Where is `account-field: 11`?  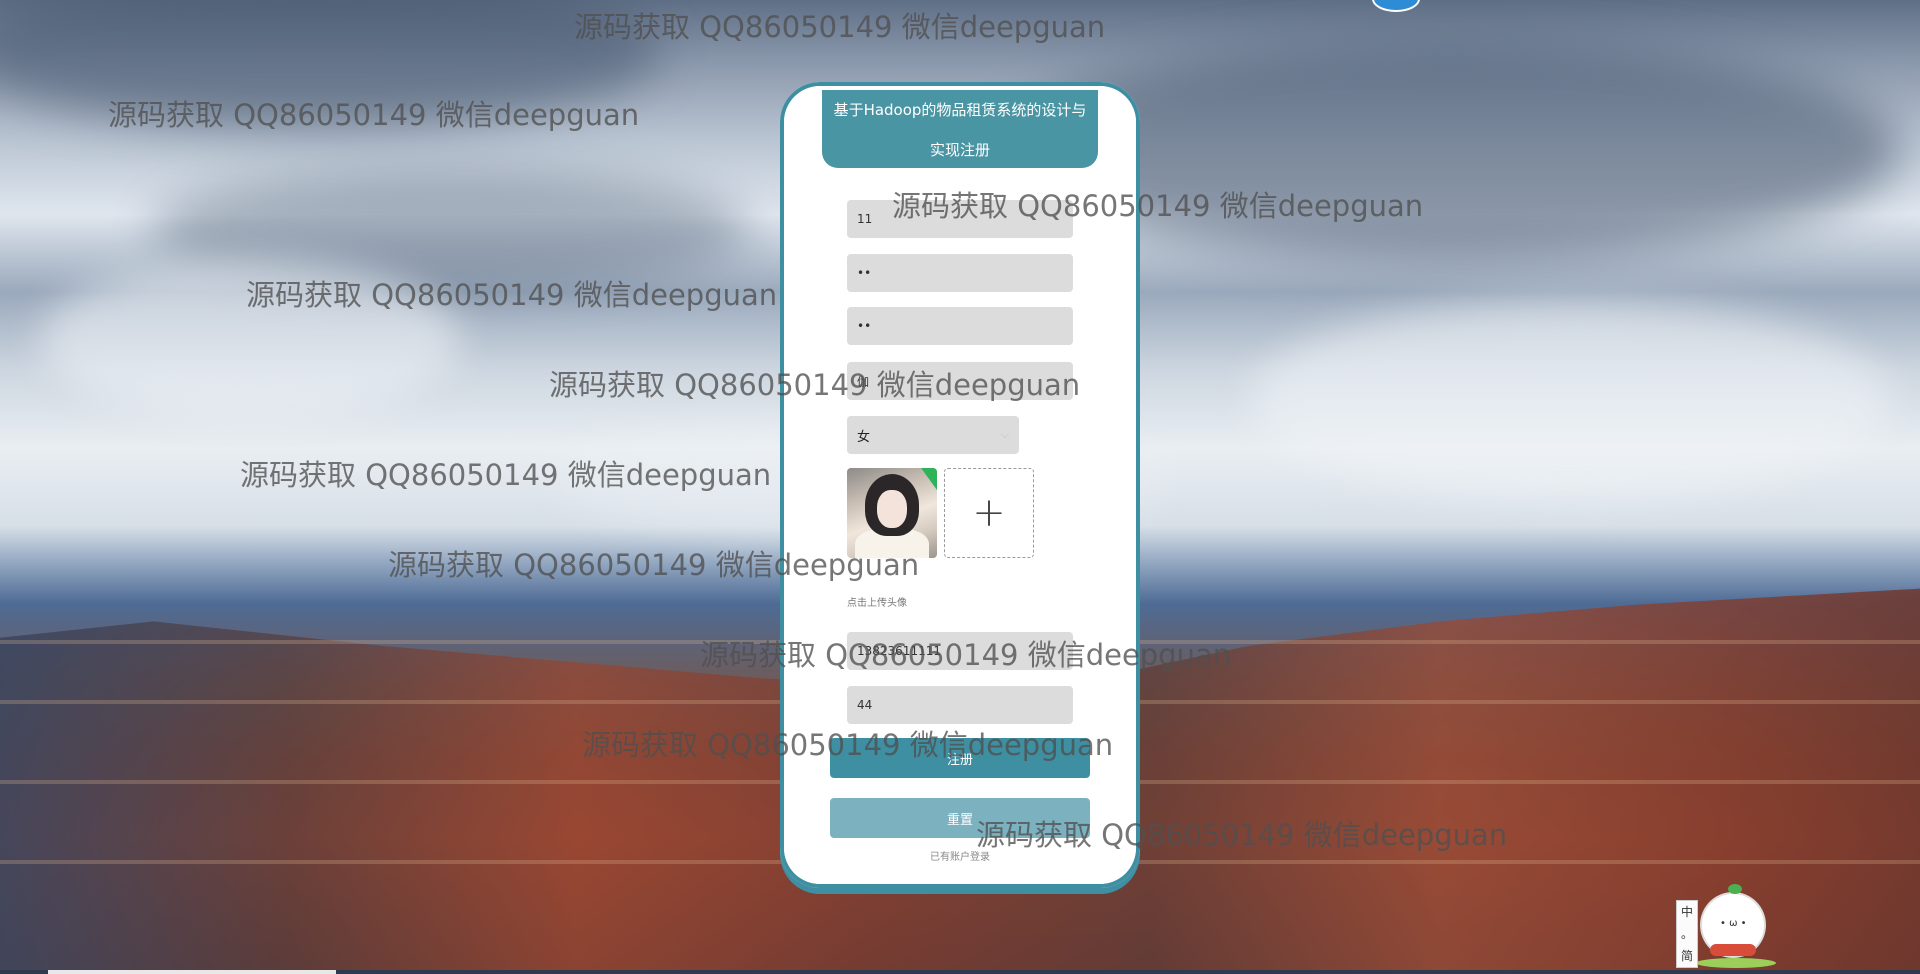 account-field: 11 is located at coordinates (960, 219).